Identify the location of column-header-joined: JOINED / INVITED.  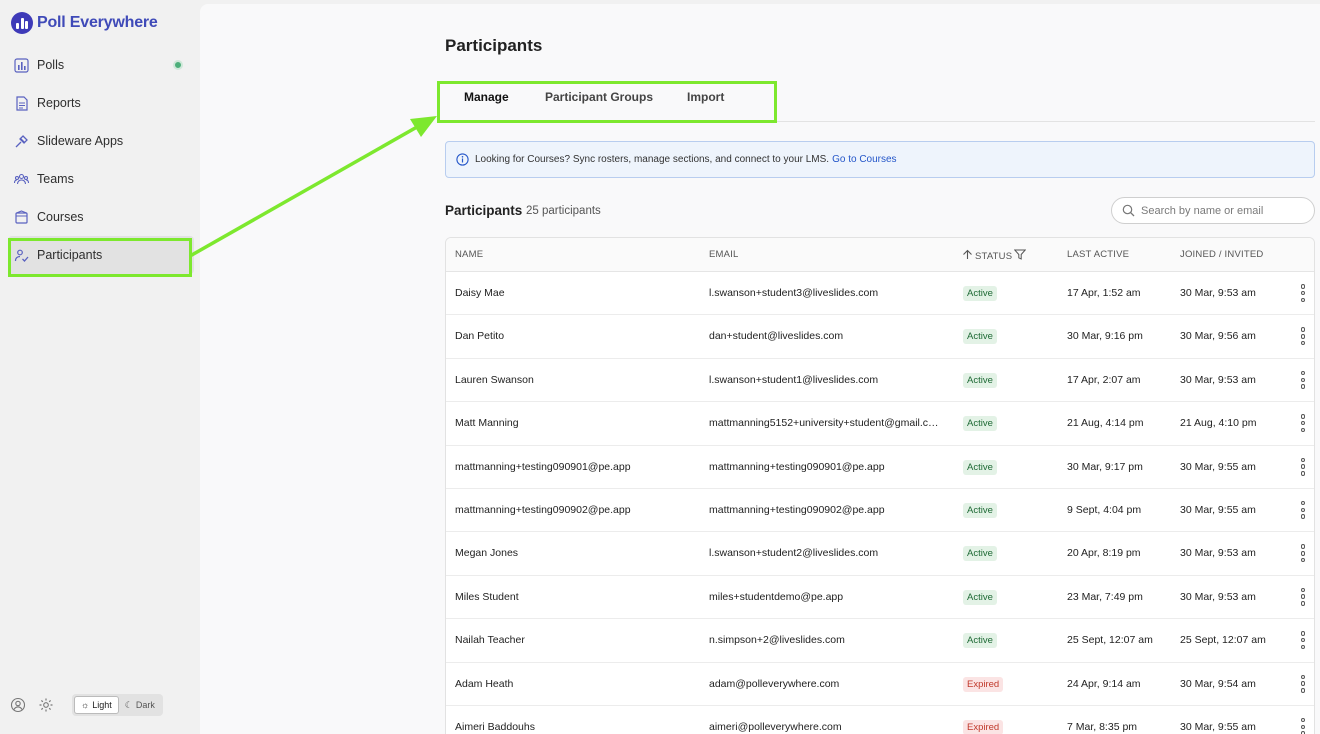
(1221, 254).